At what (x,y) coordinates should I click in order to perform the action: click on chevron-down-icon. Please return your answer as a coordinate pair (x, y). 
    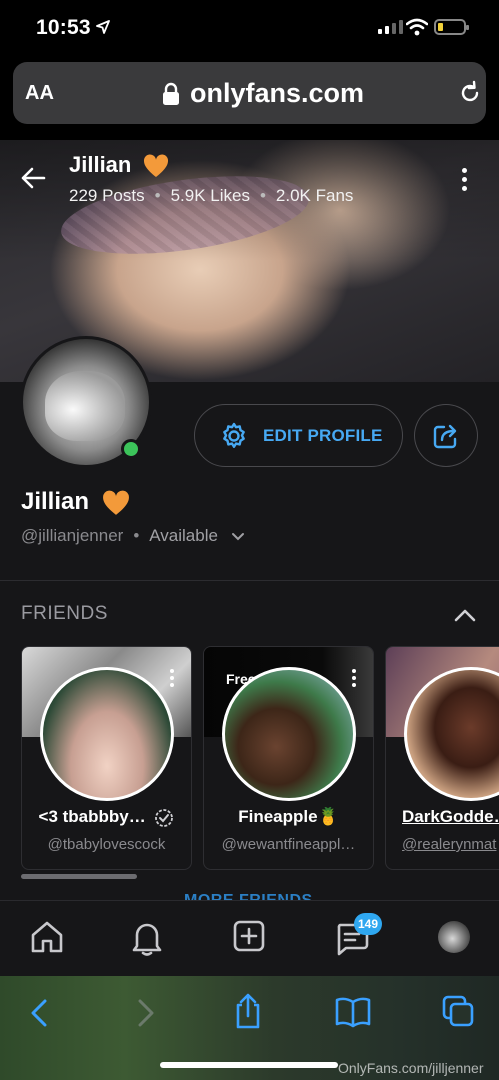
    Looking at the image, I should click on (238, 537).